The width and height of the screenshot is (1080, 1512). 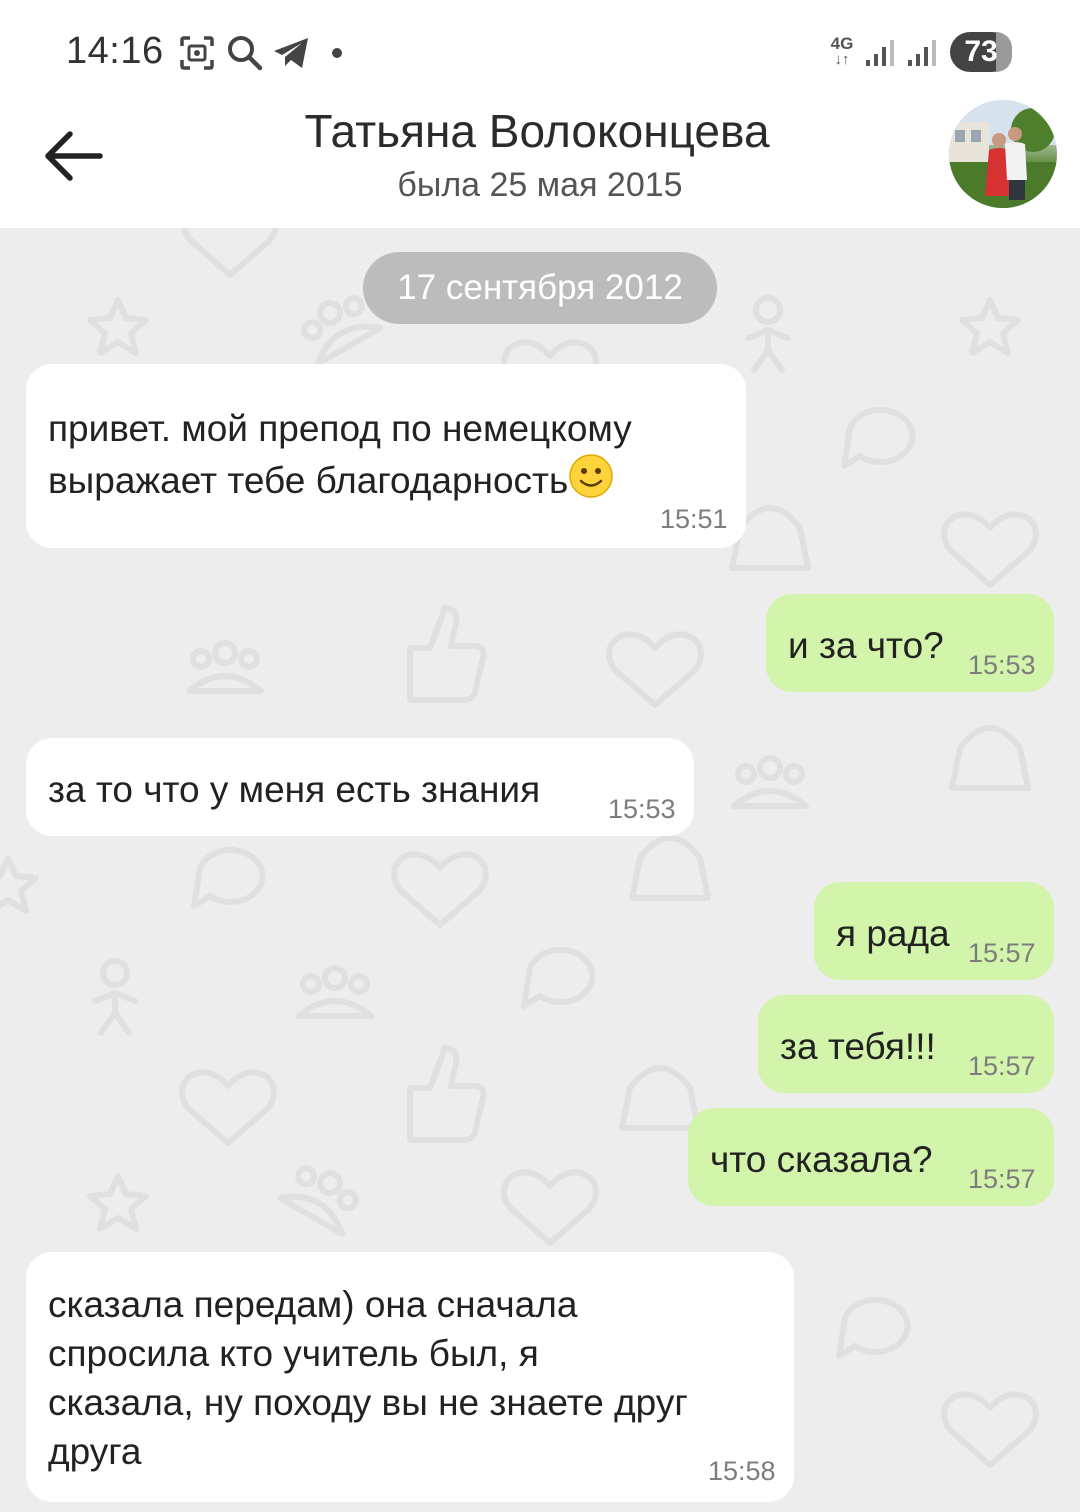 What do you see at coordinates (591, 476) in the screenshot?
I see `slightly-smiling-face-icon` at bounding box center [591, 476].